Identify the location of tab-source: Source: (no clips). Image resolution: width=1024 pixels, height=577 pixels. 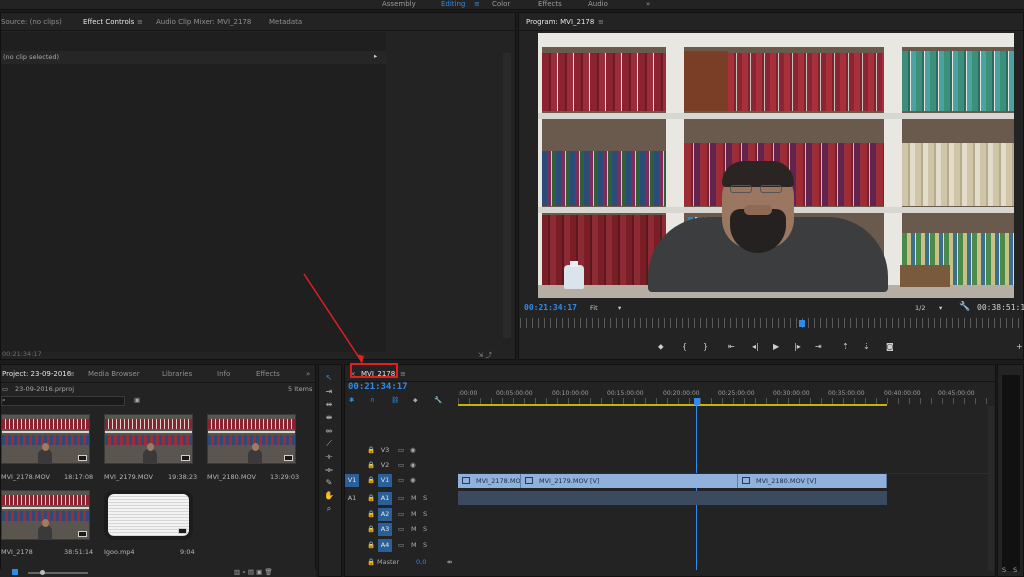
(31, 22).